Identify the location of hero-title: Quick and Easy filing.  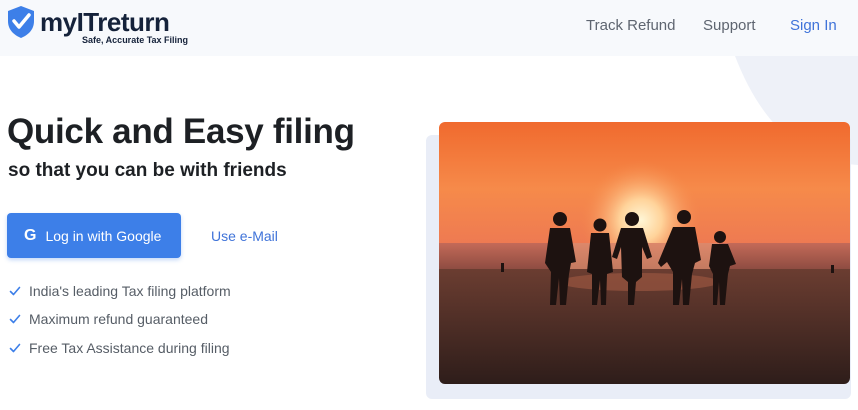
(181, 131).